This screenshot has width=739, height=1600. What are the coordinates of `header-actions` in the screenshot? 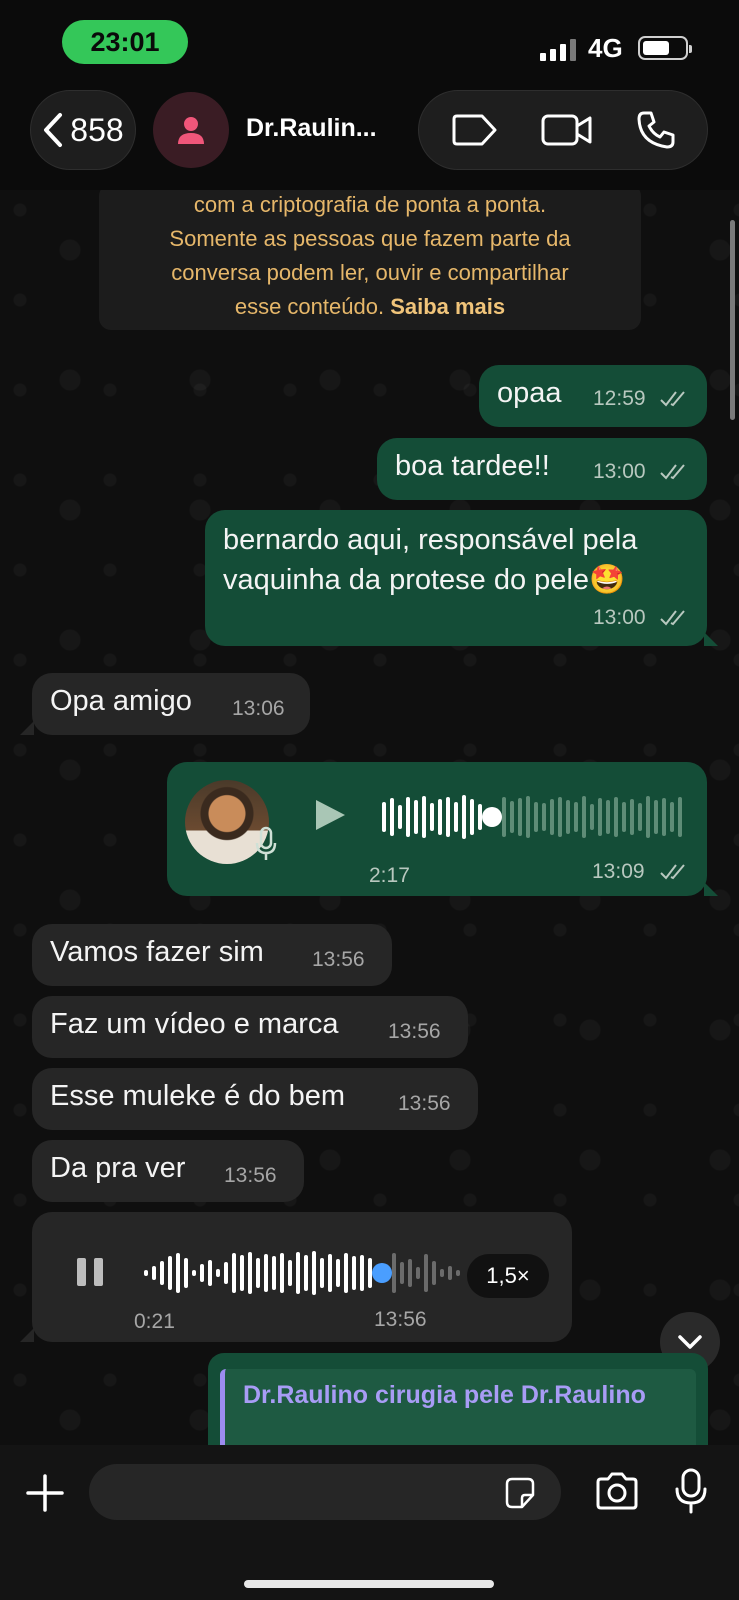 It's located at (563, 130).